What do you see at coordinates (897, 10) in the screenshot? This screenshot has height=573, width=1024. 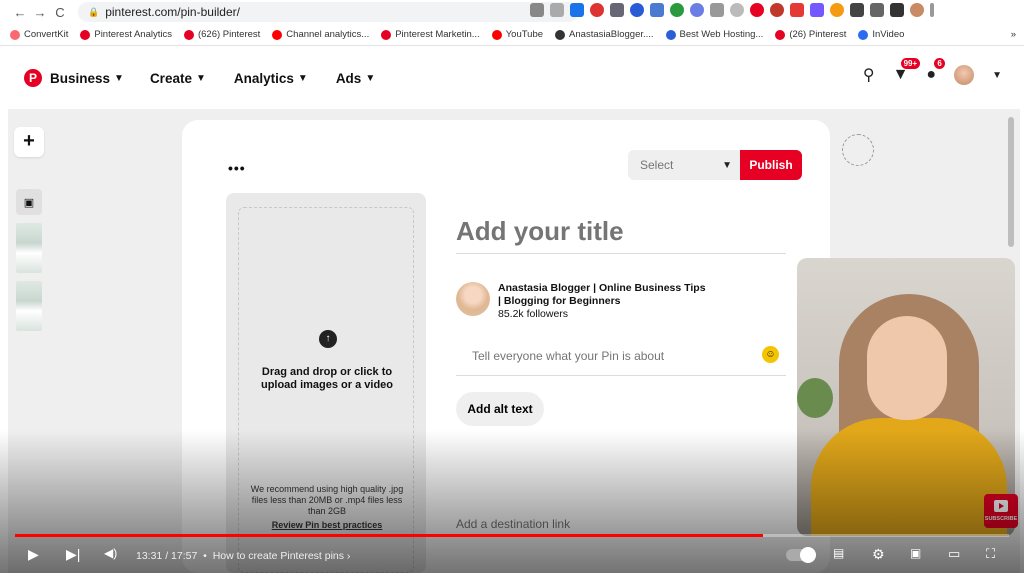 I see `side-panel-icon` at bounding box center [897, 10].